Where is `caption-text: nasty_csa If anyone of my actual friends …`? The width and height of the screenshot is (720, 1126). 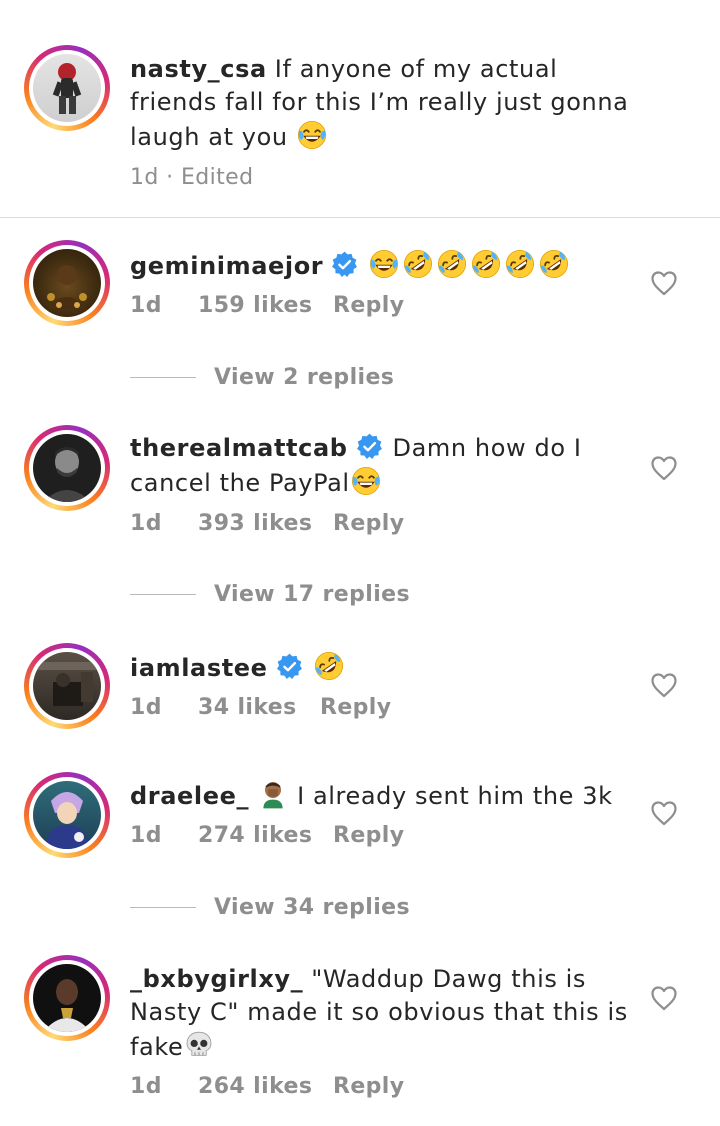 caption-text: nasty_csa If anyone of my actual friends … is located at coordinates (385, 103).